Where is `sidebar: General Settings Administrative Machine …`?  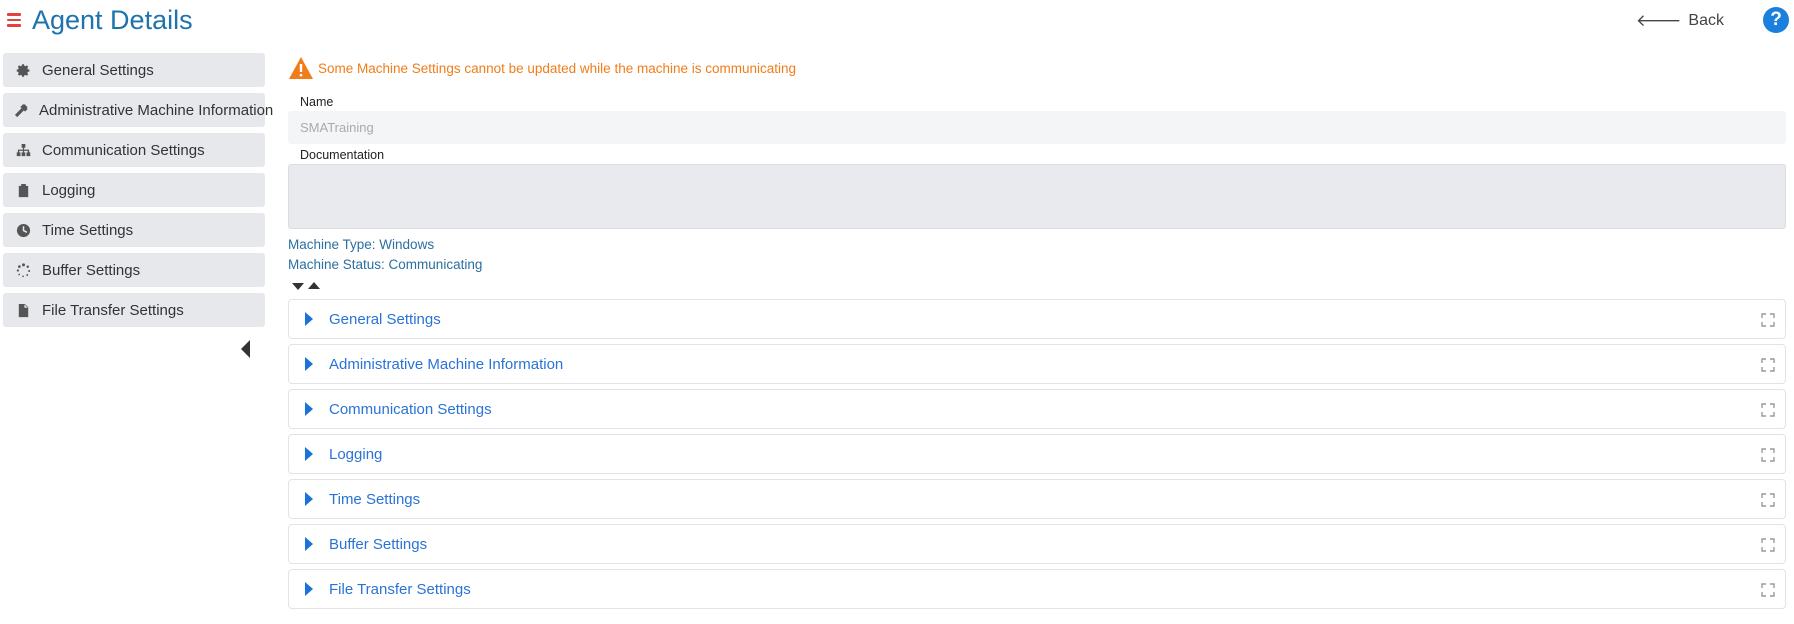
sidebar: General Settings Administrative Machine … is located at coordinates (138, 193).